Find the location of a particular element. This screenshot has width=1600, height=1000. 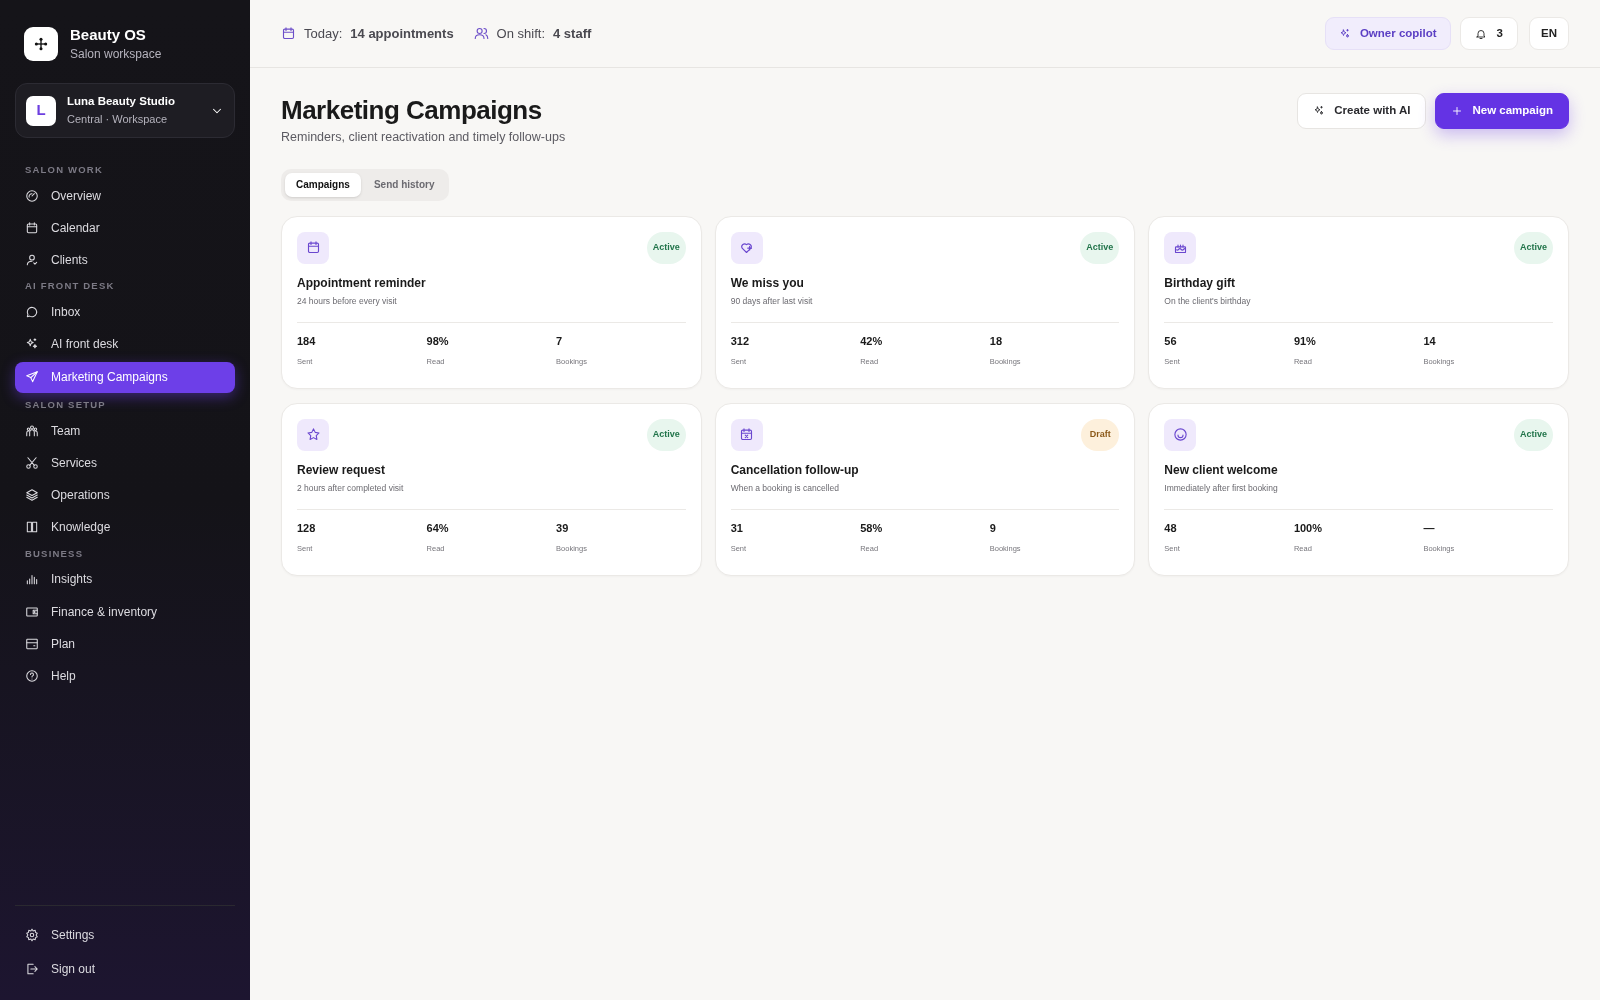

metric-value: 100% is located at coordinates (1308, 528).